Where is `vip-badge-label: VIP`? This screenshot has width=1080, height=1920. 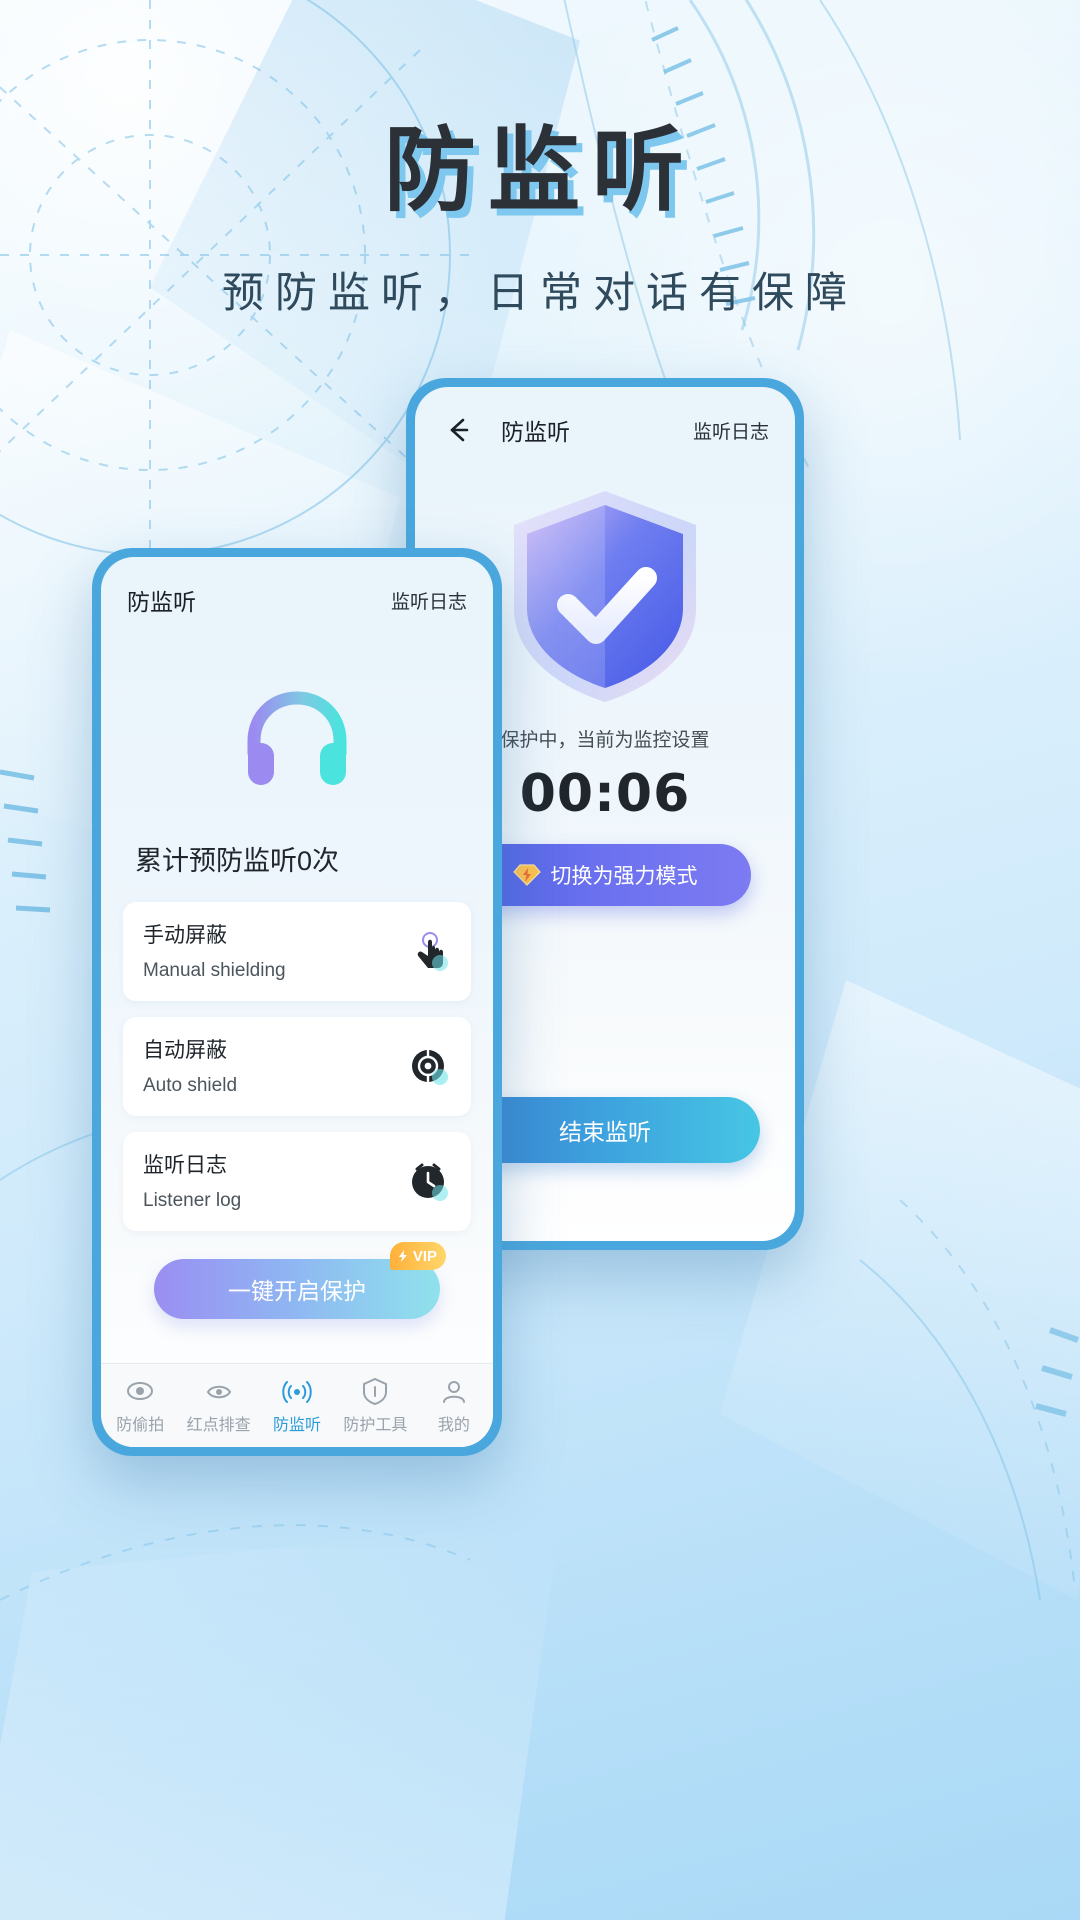 vip-badge-label: VIP is located at coordinates (424, 1256).